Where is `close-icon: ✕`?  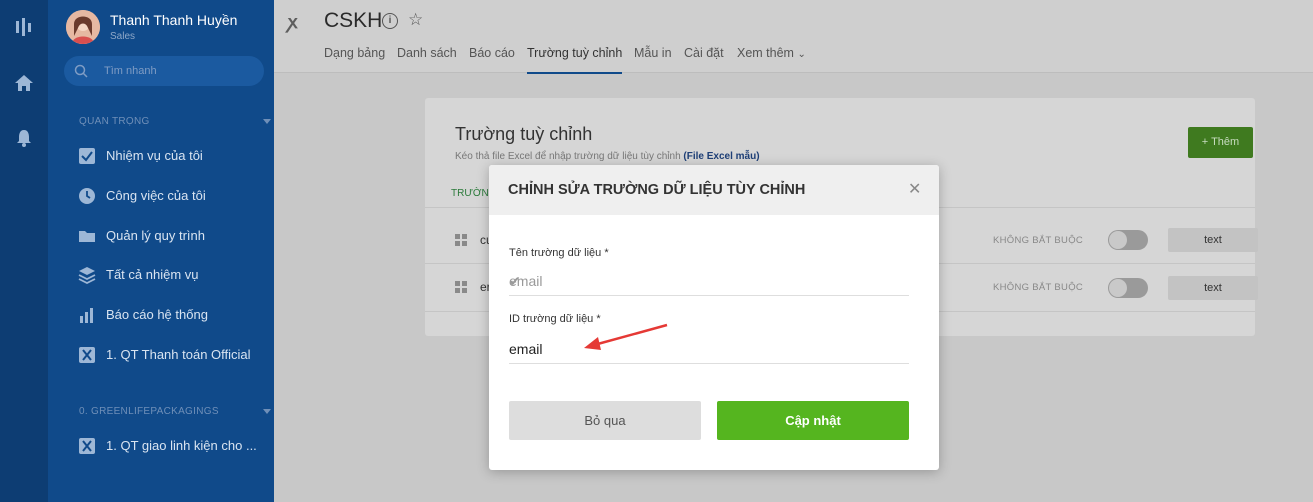
close-icon: ✕ is located at coordinates (914, 189).